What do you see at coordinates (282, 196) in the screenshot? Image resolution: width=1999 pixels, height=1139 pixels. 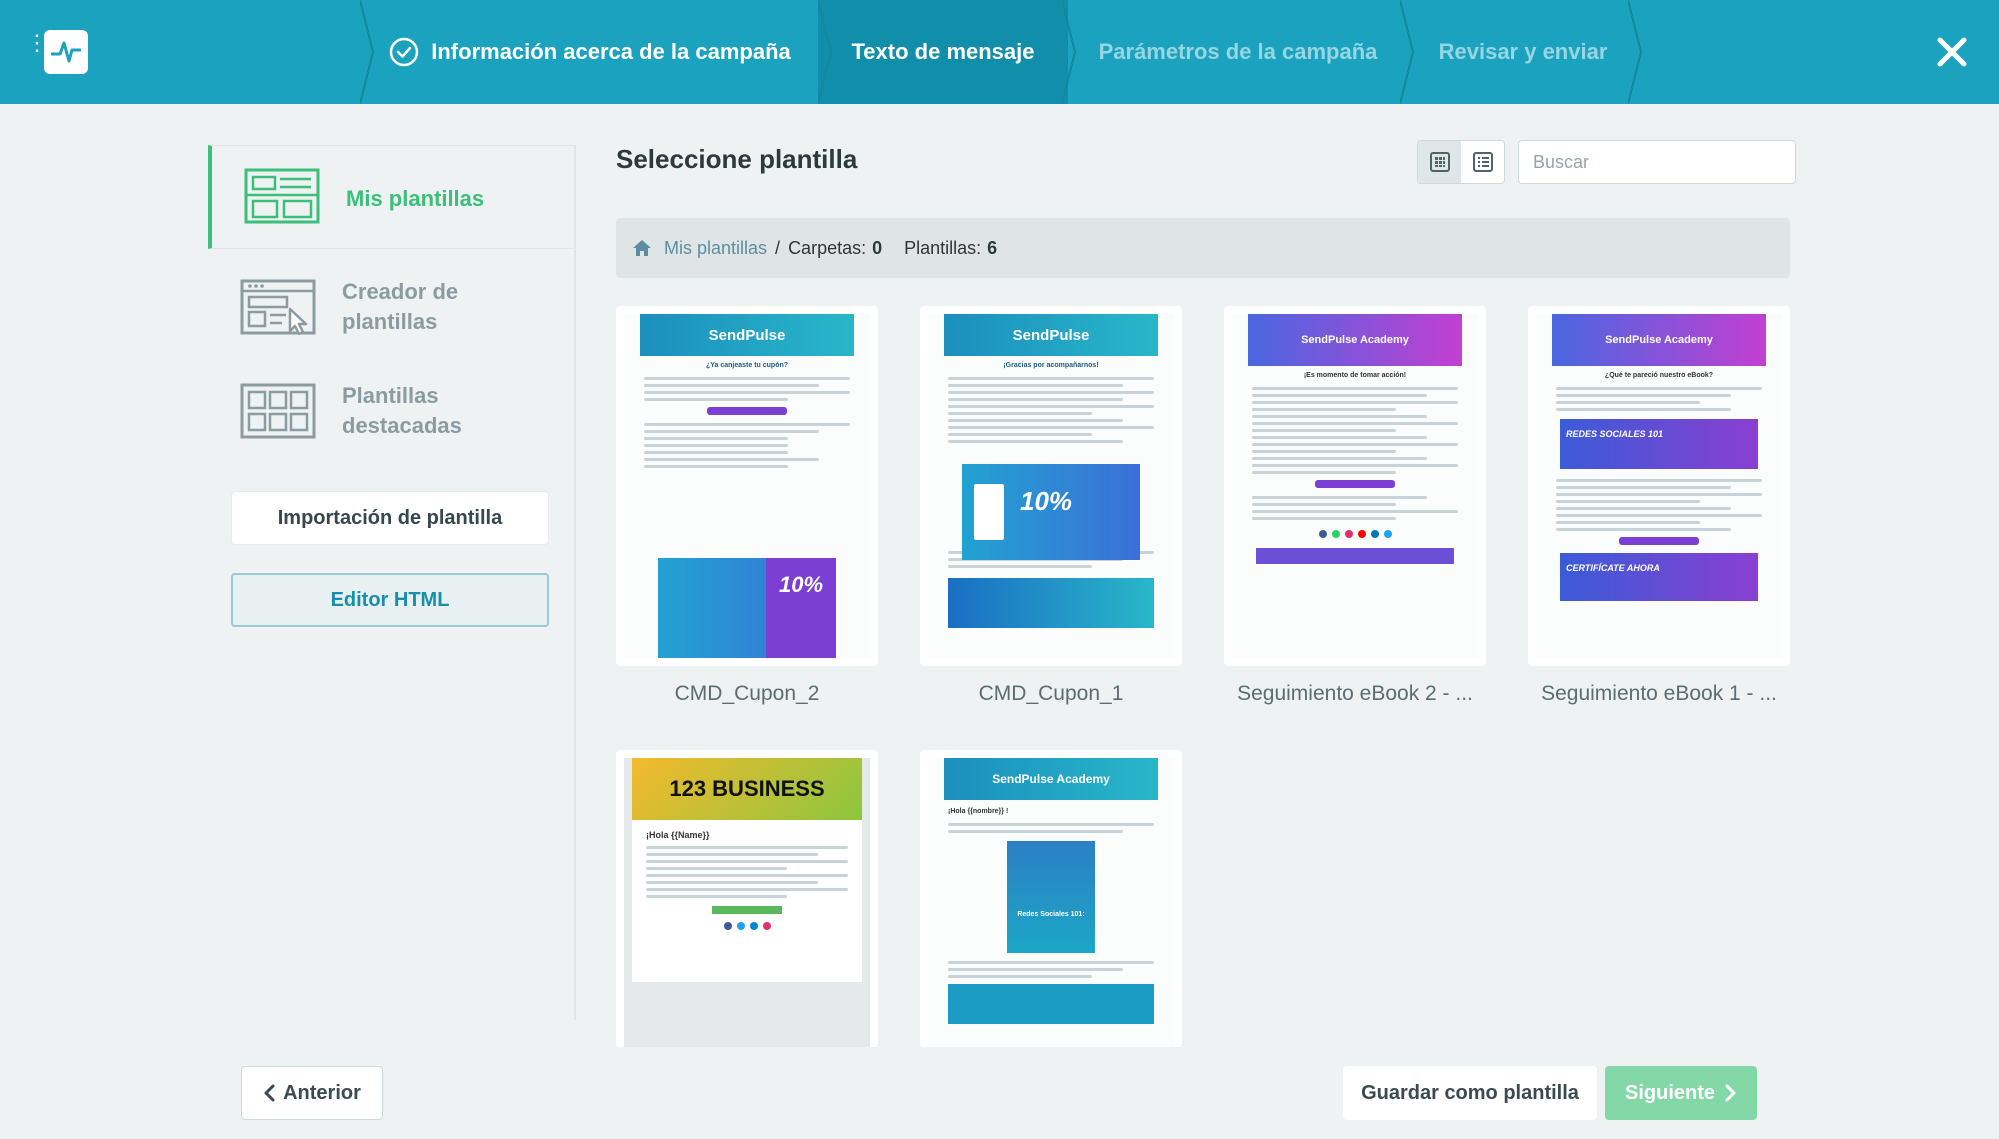 I see `my-templates-icon` at bounding box center [282, 196].